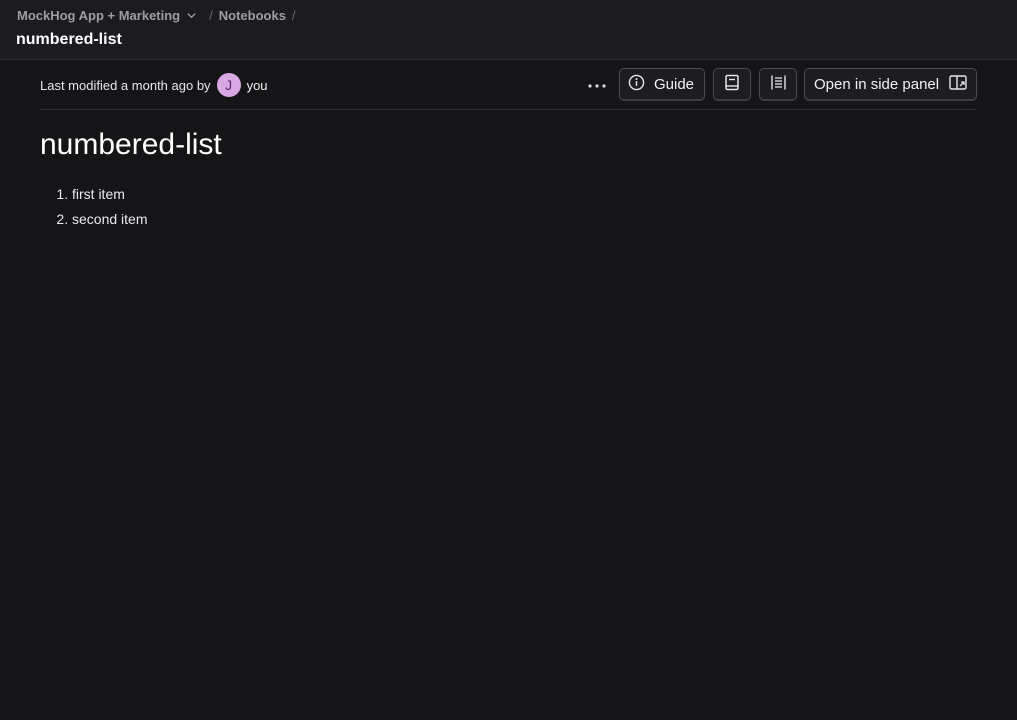  What do you see at coordinates (257, 85) in the screenshot?
I see `modified-by-user: you` at bounding box center [257, 85].